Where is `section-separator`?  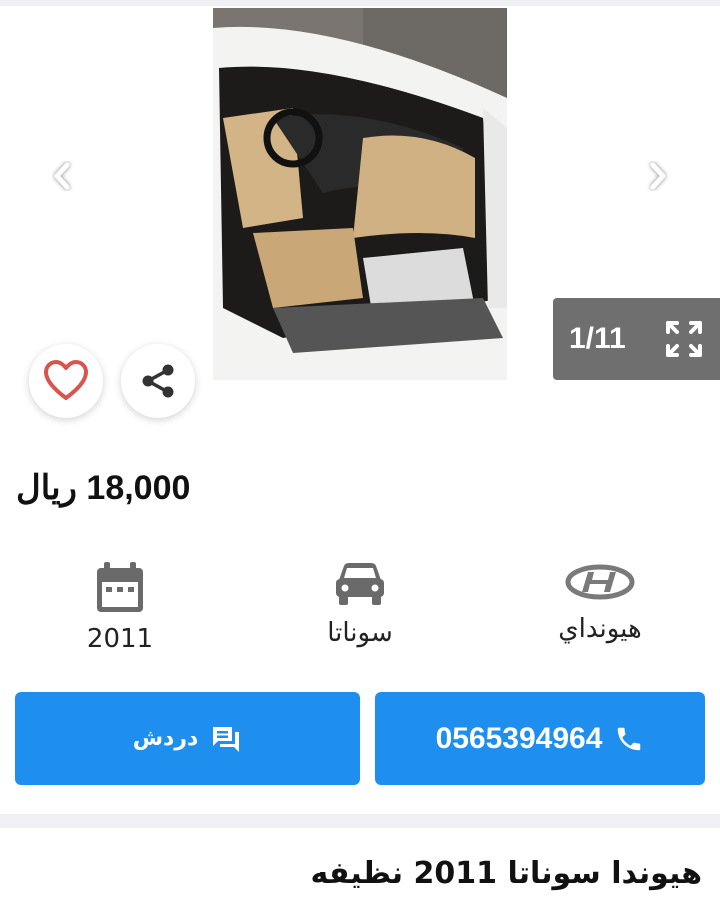
section-separator is located at coordinates (360, 821).